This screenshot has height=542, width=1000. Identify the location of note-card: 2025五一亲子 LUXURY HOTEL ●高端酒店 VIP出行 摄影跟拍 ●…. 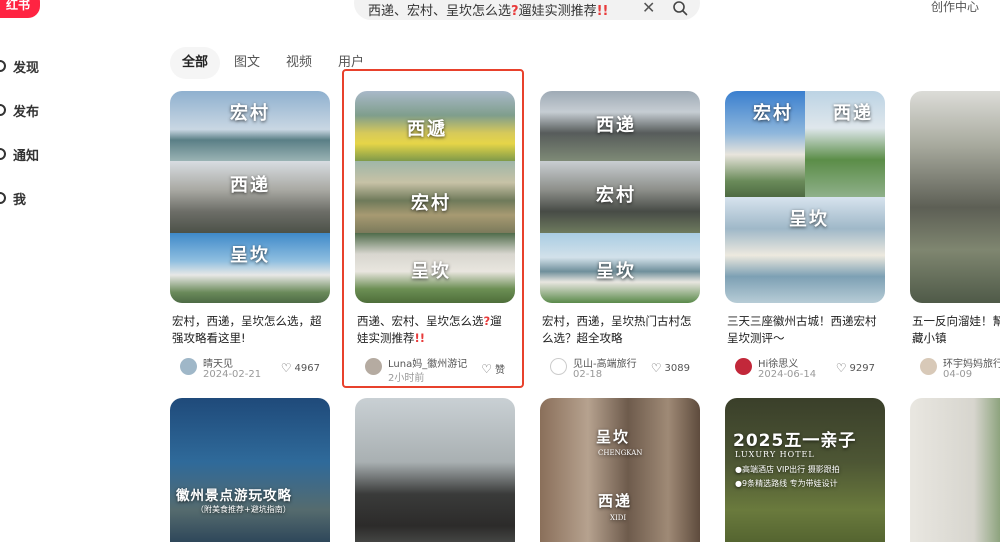
(805, 470).